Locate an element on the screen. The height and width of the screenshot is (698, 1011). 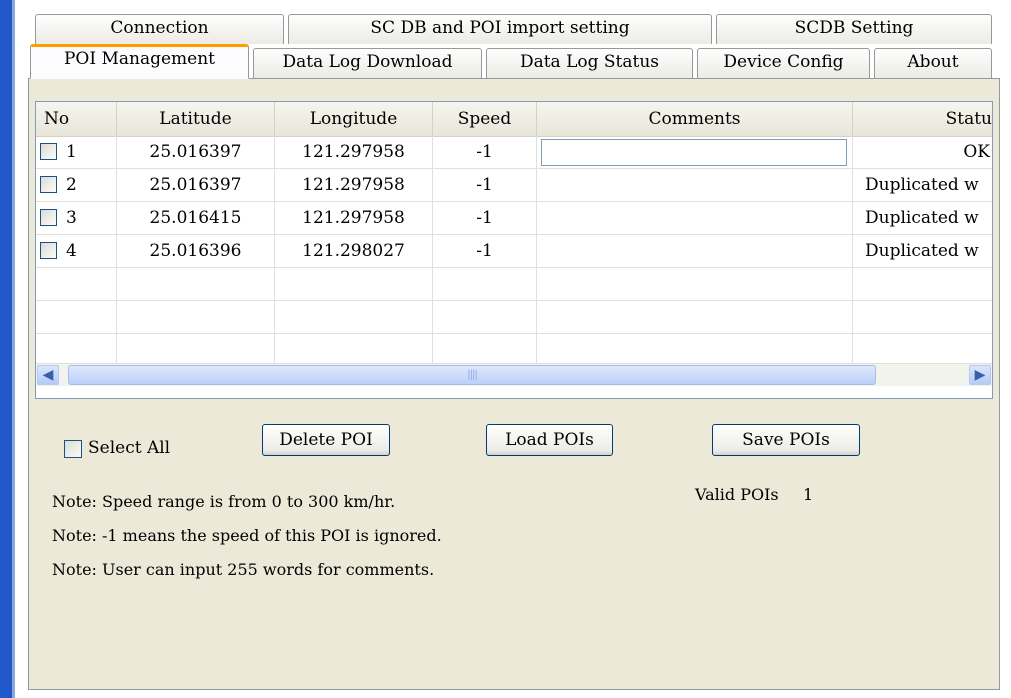
tab-data-log-download: Data Log Download is located at coordinates (367, 63).